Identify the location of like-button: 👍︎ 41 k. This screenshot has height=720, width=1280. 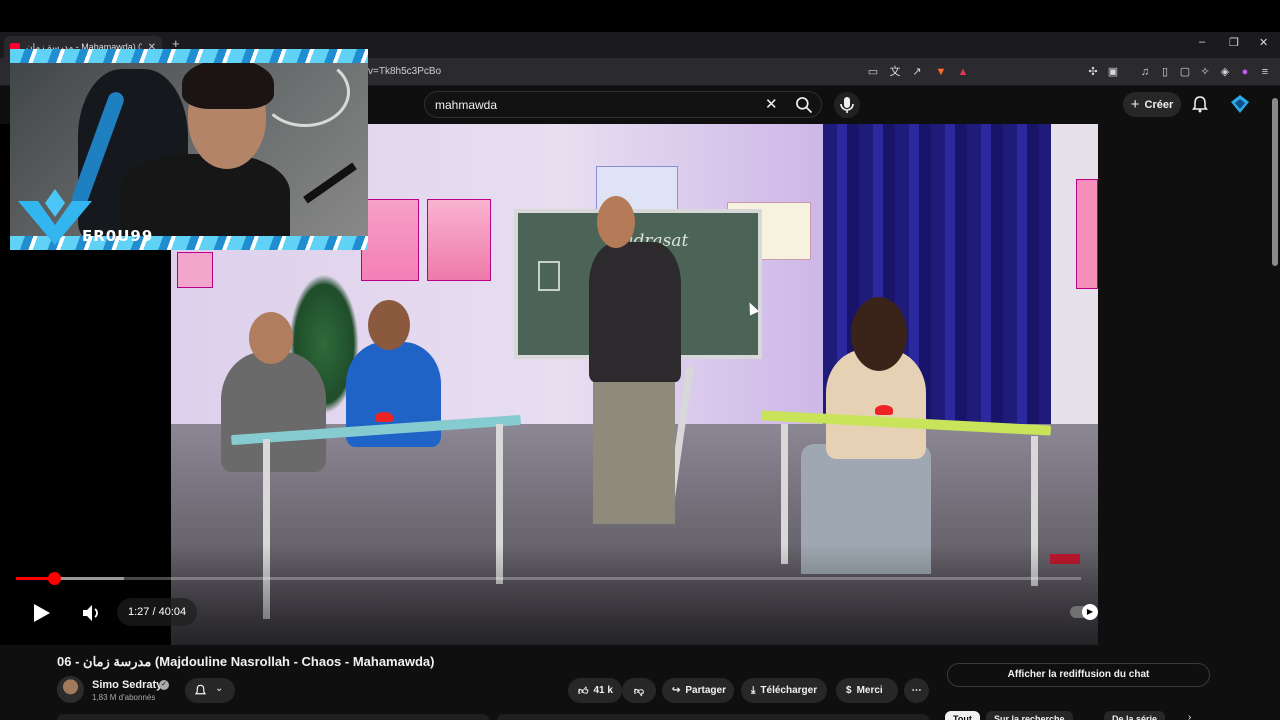
(595, 690).